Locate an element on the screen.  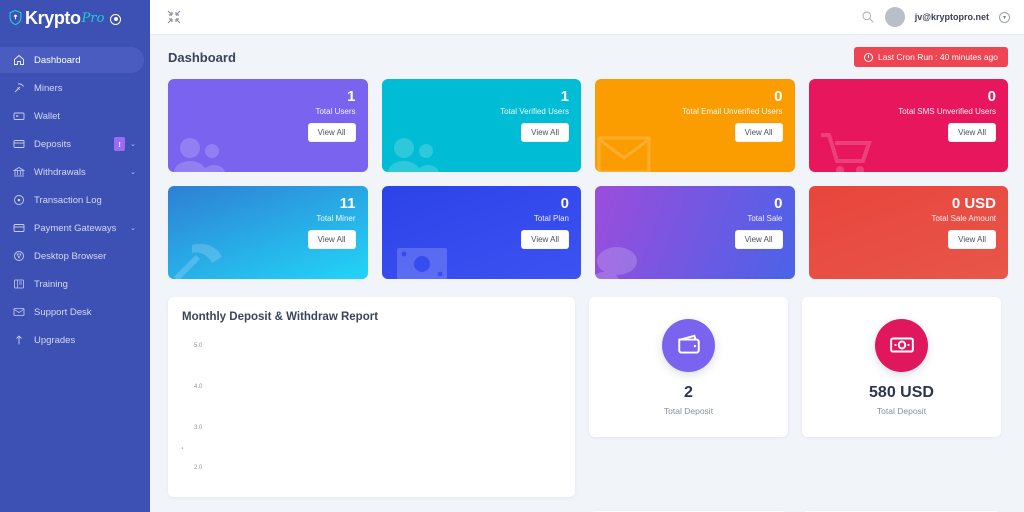
stat-card-total-plan: 0 Total Plan View All is located at coordinates (481, 232).